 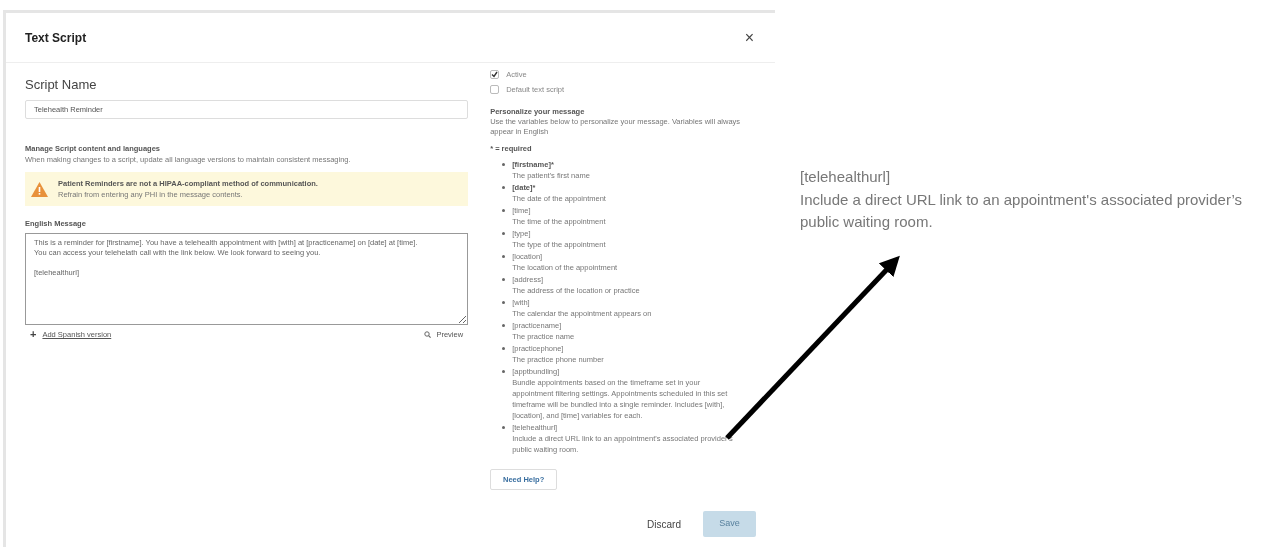 I want to click on plus-icon: +, so click(x=33, y=335).